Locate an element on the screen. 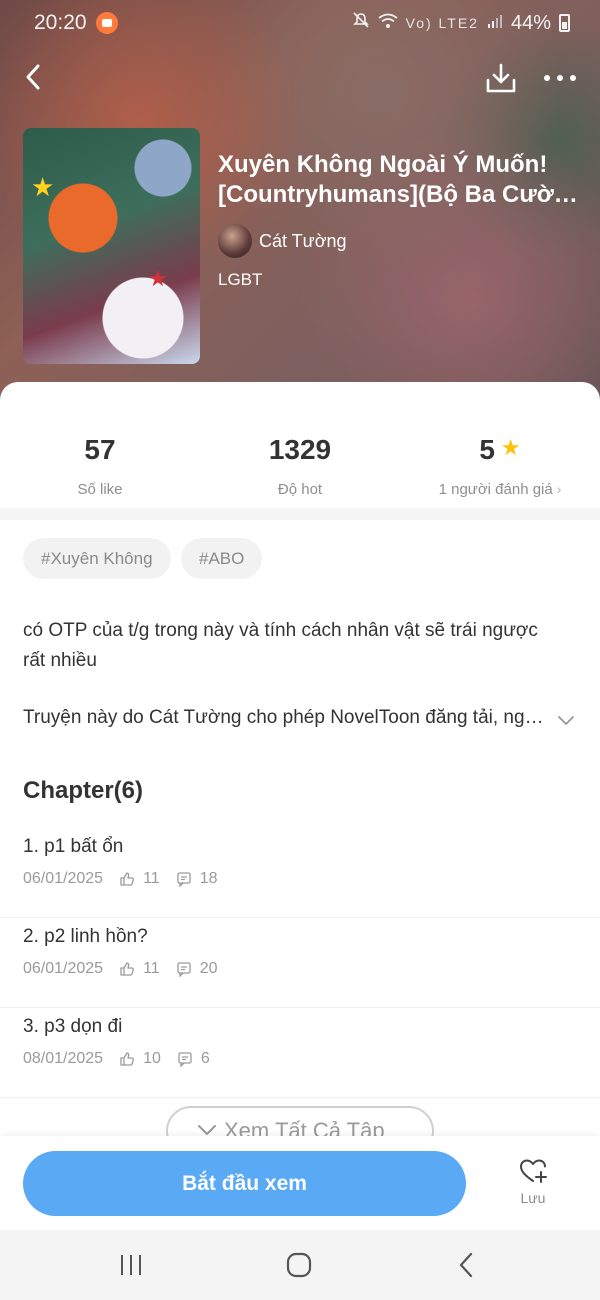  save-button: Lưu is located at coordinates (533, 1186).